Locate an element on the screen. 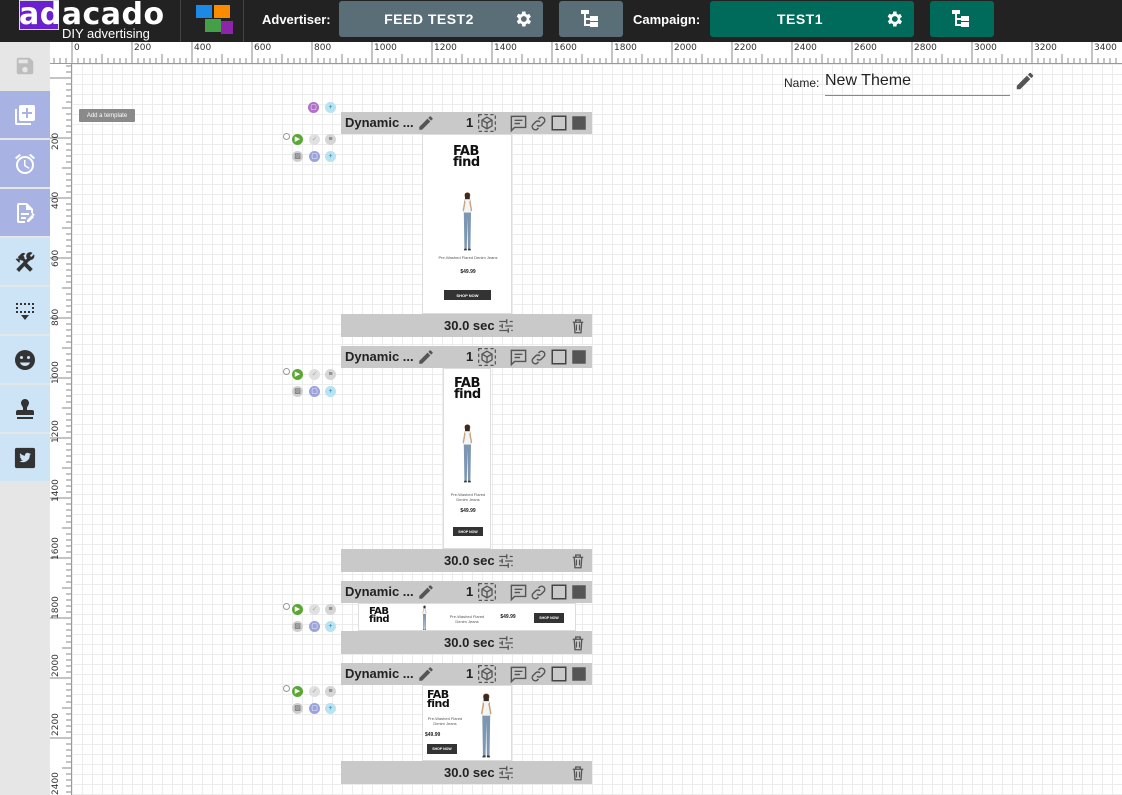 Image resolution: width=1122 pixels, height=795 pixels. campaign-hierarchy-button is located at coordinates (962, 19).